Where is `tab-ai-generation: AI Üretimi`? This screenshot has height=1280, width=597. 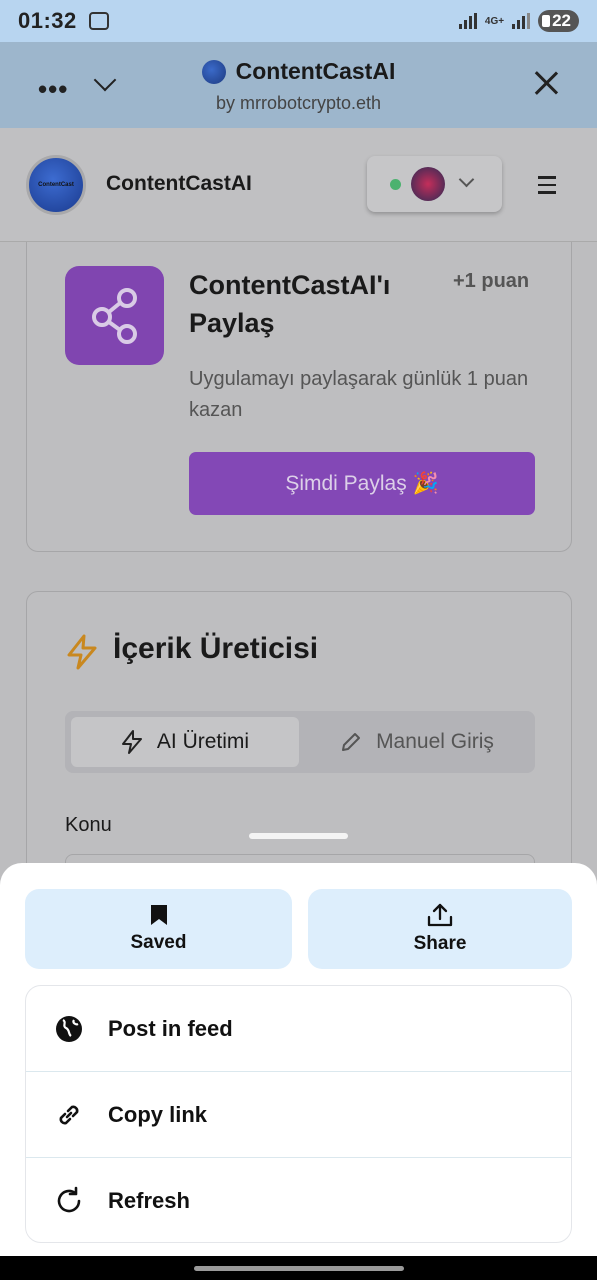
tab-ai-generation: AI Üretimi is located at coordinates (185, 742).